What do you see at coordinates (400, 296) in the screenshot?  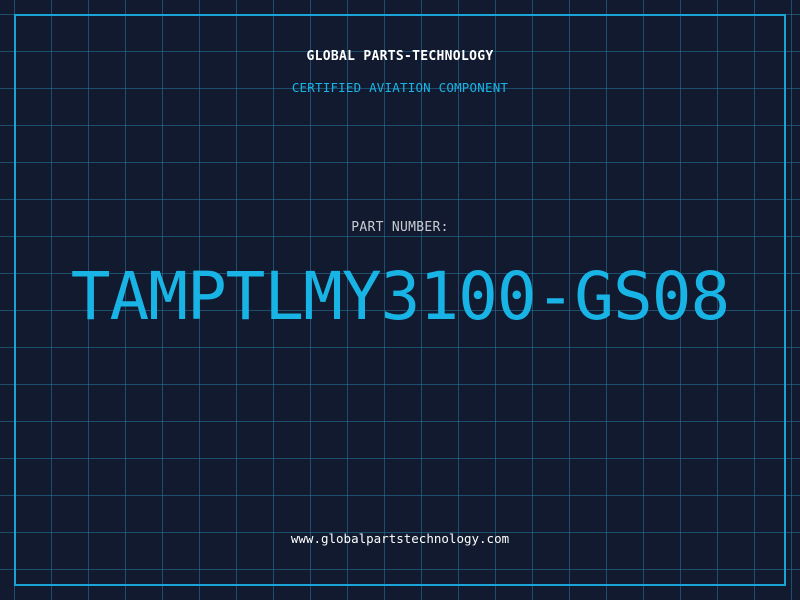 I see `part-number-value: TAMPTLMY3100-GS08` at bounding box center [400, 296].